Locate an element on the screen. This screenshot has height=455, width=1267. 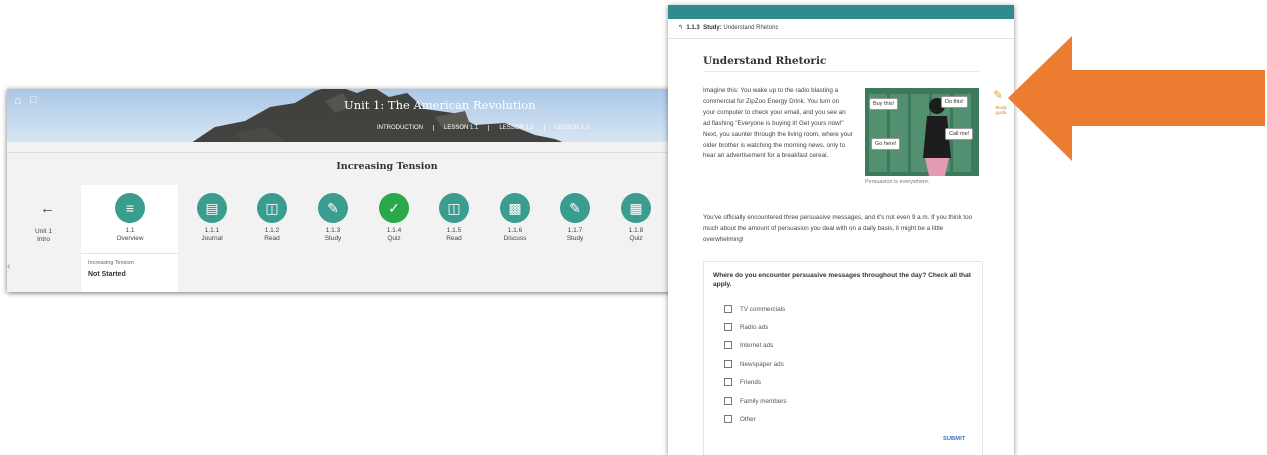
activity-status-panel: Increasing Tension Not Started is located at coordinates (129, 272).